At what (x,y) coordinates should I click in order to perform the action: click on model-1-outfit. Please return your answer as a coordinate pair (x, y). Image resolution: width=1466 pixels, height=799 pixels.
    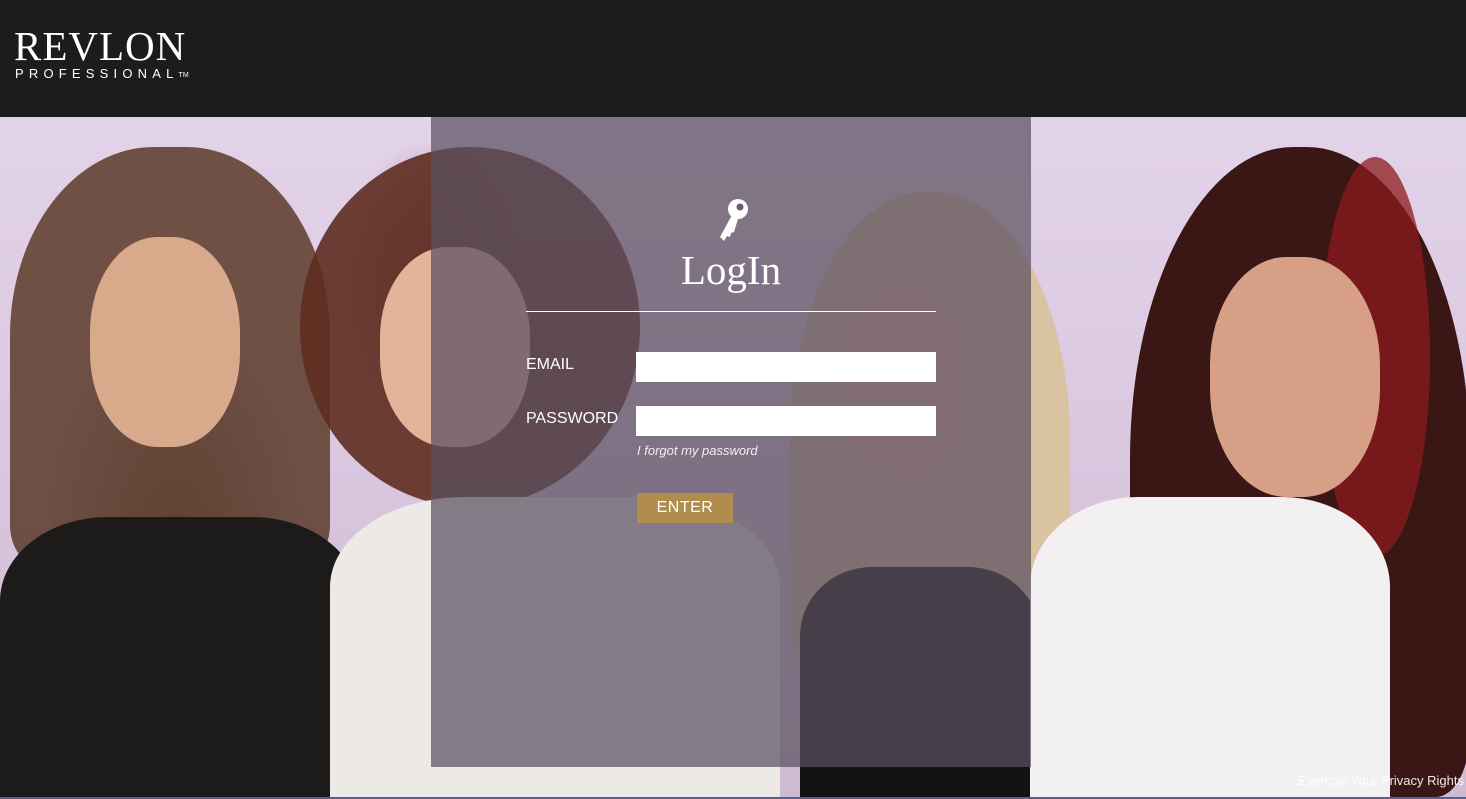
    Looking at the image, I should click on (180, 657).